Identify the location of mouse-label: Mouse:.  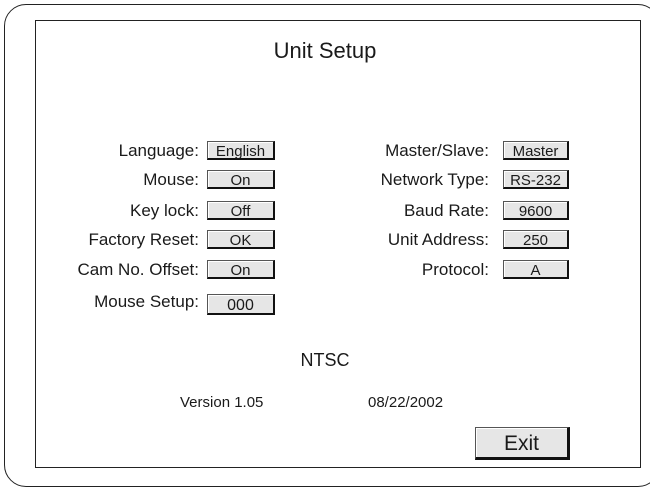
(171, 179).